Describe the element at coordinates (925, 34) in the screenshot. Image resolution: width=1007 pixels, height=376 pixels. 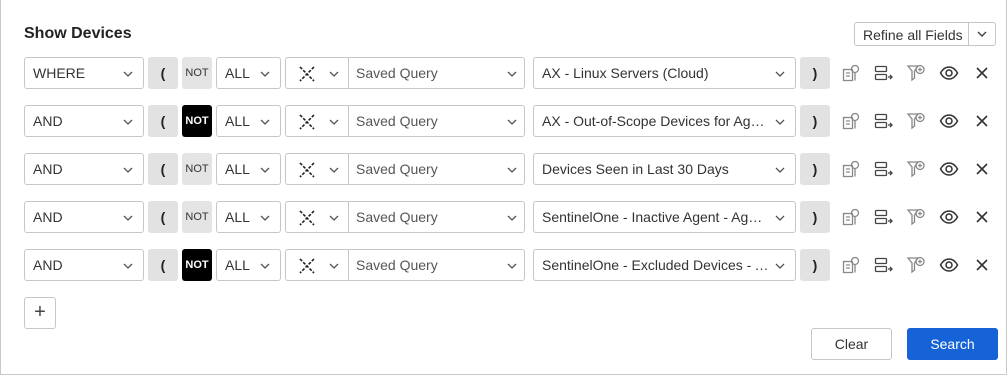
I see `refine-all-fields-button: Refine all Fields` at that location.